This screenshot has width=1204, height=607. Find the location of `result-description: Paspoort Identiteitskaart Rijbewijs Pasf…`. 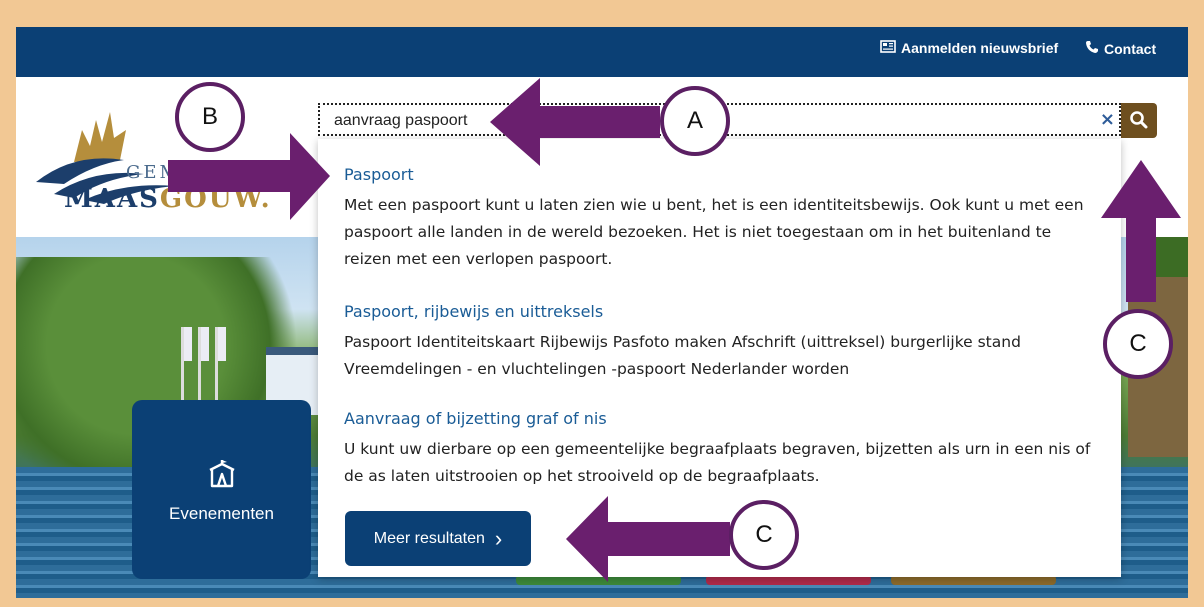

result-description: Paspoort Identiteitskaart Rijbewijs Pasf… is located at coordinates (682, 355).